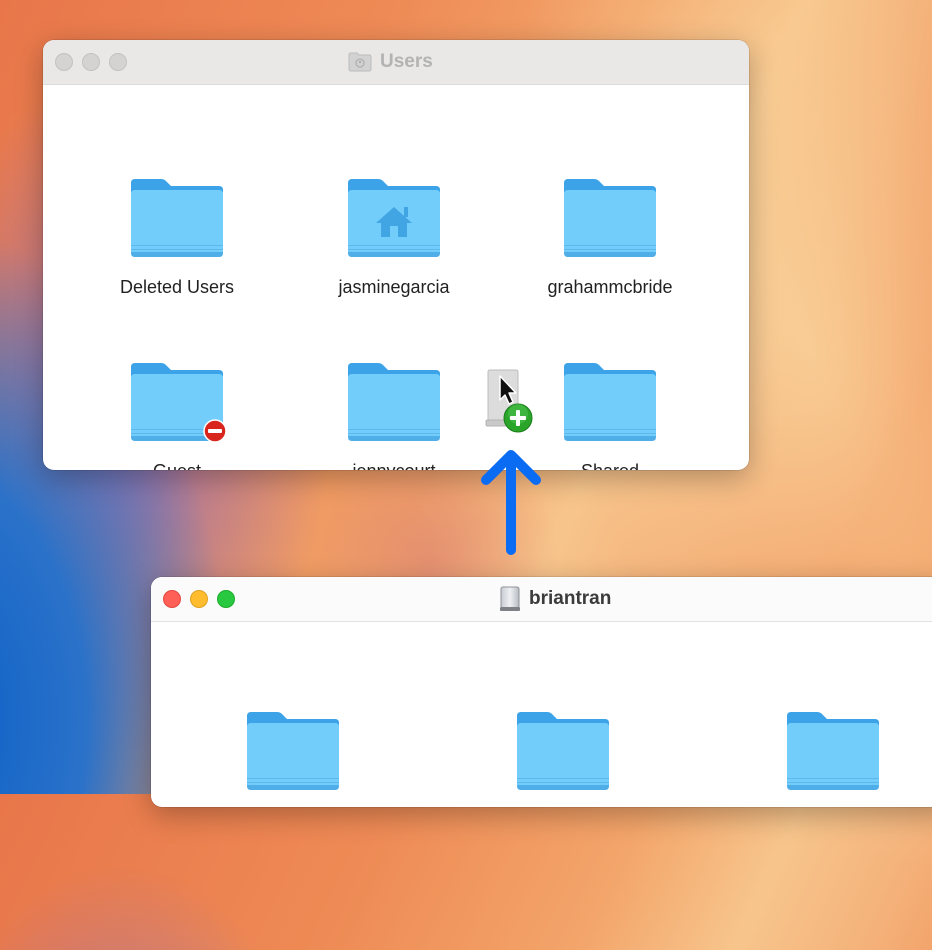 The width and height of the screenshot is (932, 950). Describe the element at coordinates (215, 431) in the screenshot. I see `no-access-badge-icon` at that location.